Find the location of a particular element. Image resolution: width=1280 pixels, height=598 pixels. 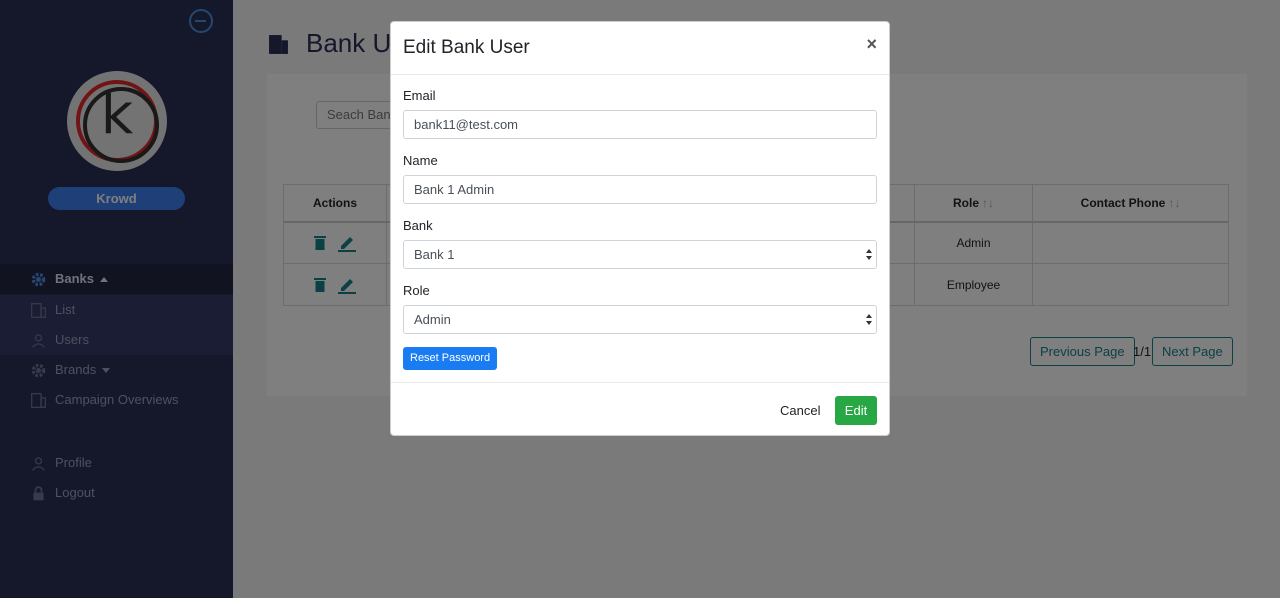

reset-password-button: Reset Password is located at coordinates (450, 358).